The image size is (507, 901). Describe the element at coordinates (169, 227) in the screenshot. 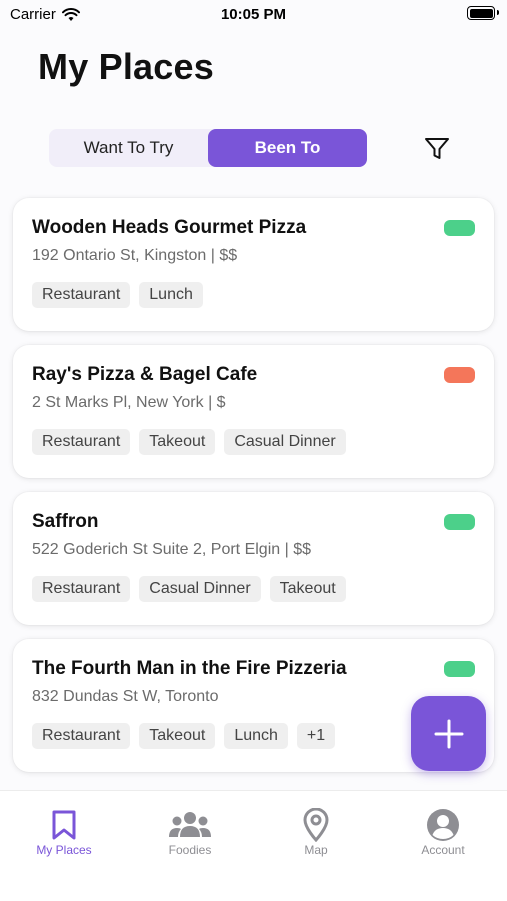

I see `place-name: Wooden Heads Gourmet Pizza` at that location.